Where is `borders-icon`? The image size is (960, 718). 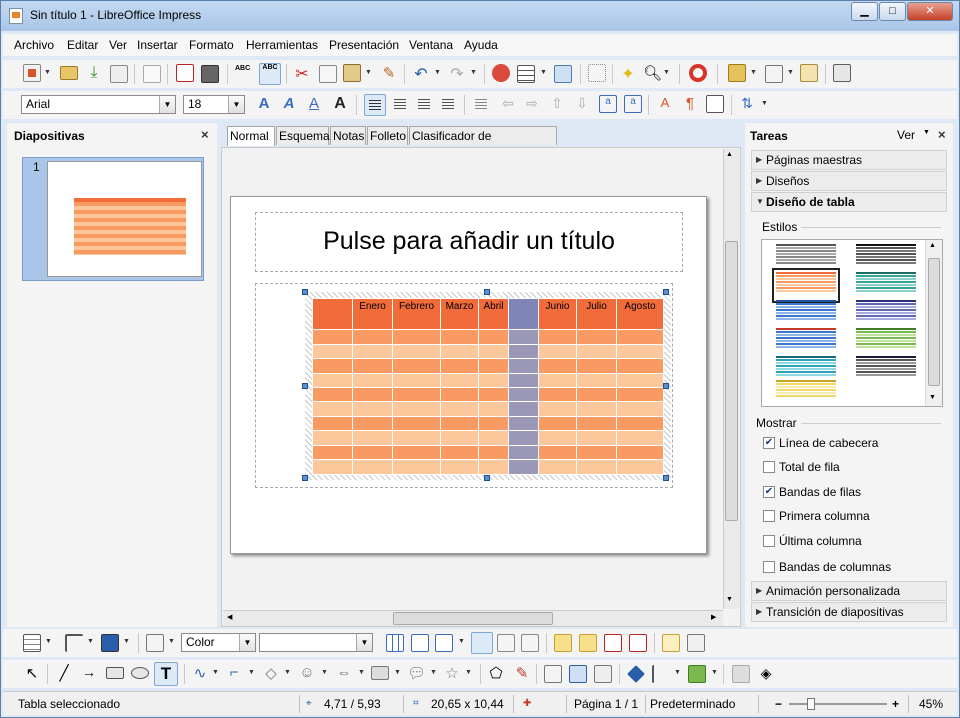 borders-icon is located at coordinates (155, 643).